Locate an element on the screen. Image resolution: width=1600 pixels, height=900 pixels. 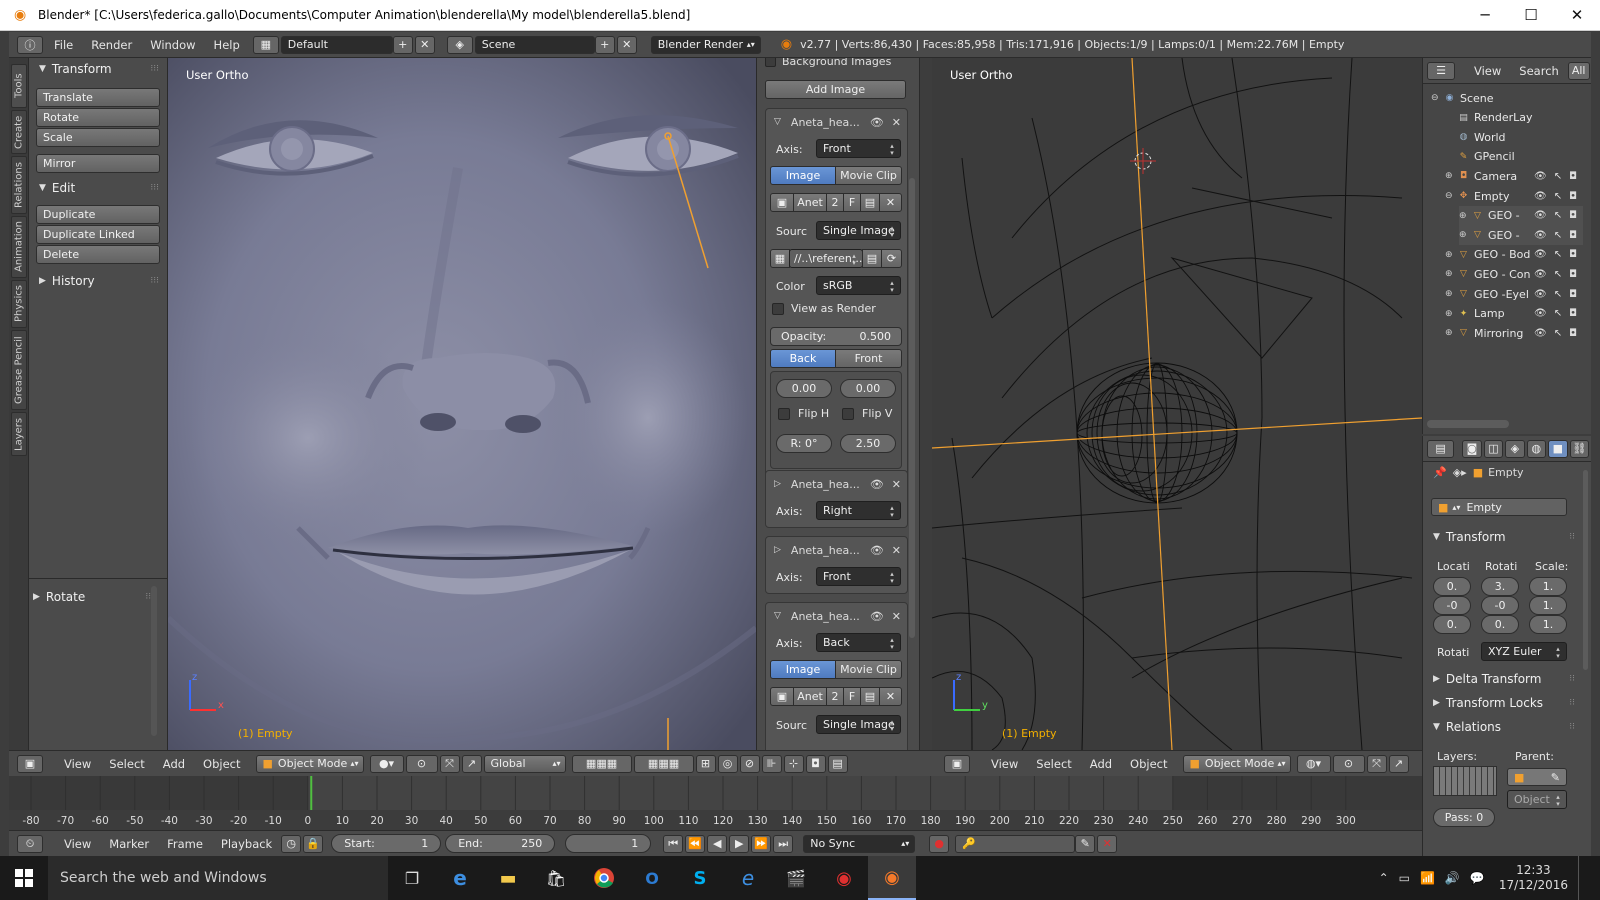
menu-select: Select is located at coordinates (1053, 764).